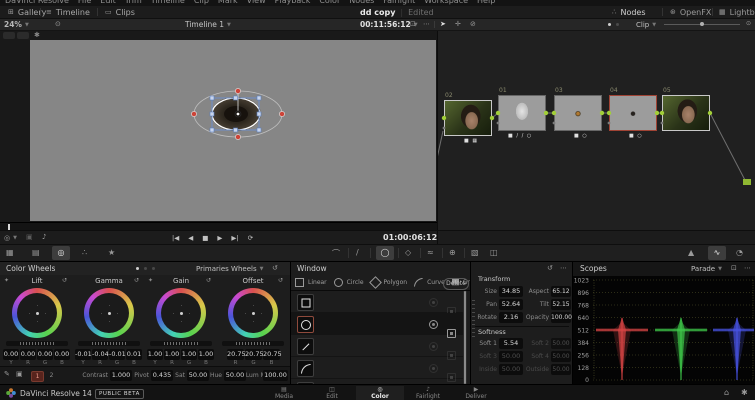 Image resolution: width=755 pixels, height=400 pixels. Describe the element at coordinates (377, 347) in the screenshot. I see `window-row-polygon` at that location.